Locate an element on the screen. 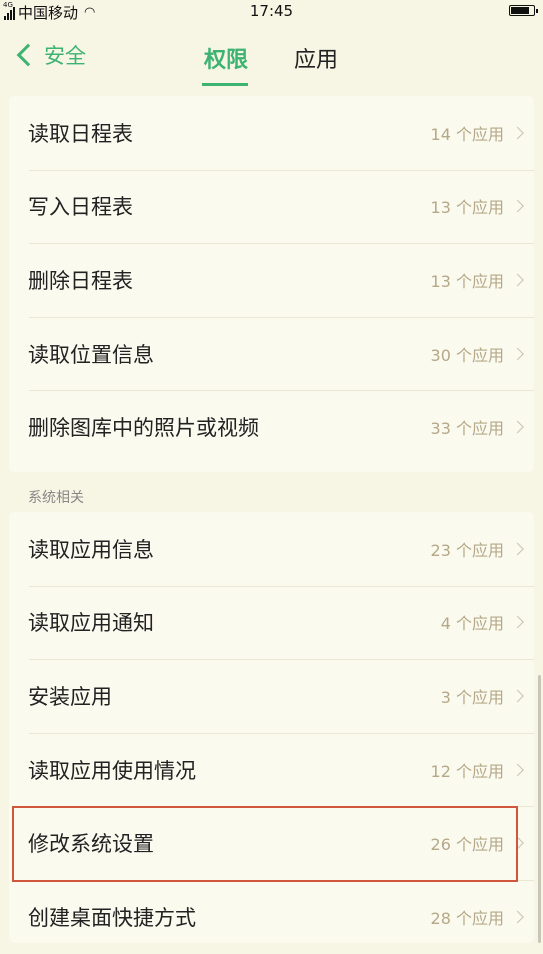 The image size is (543, 954). app-count: 23 个应用 is located at coordinates (467, 550).